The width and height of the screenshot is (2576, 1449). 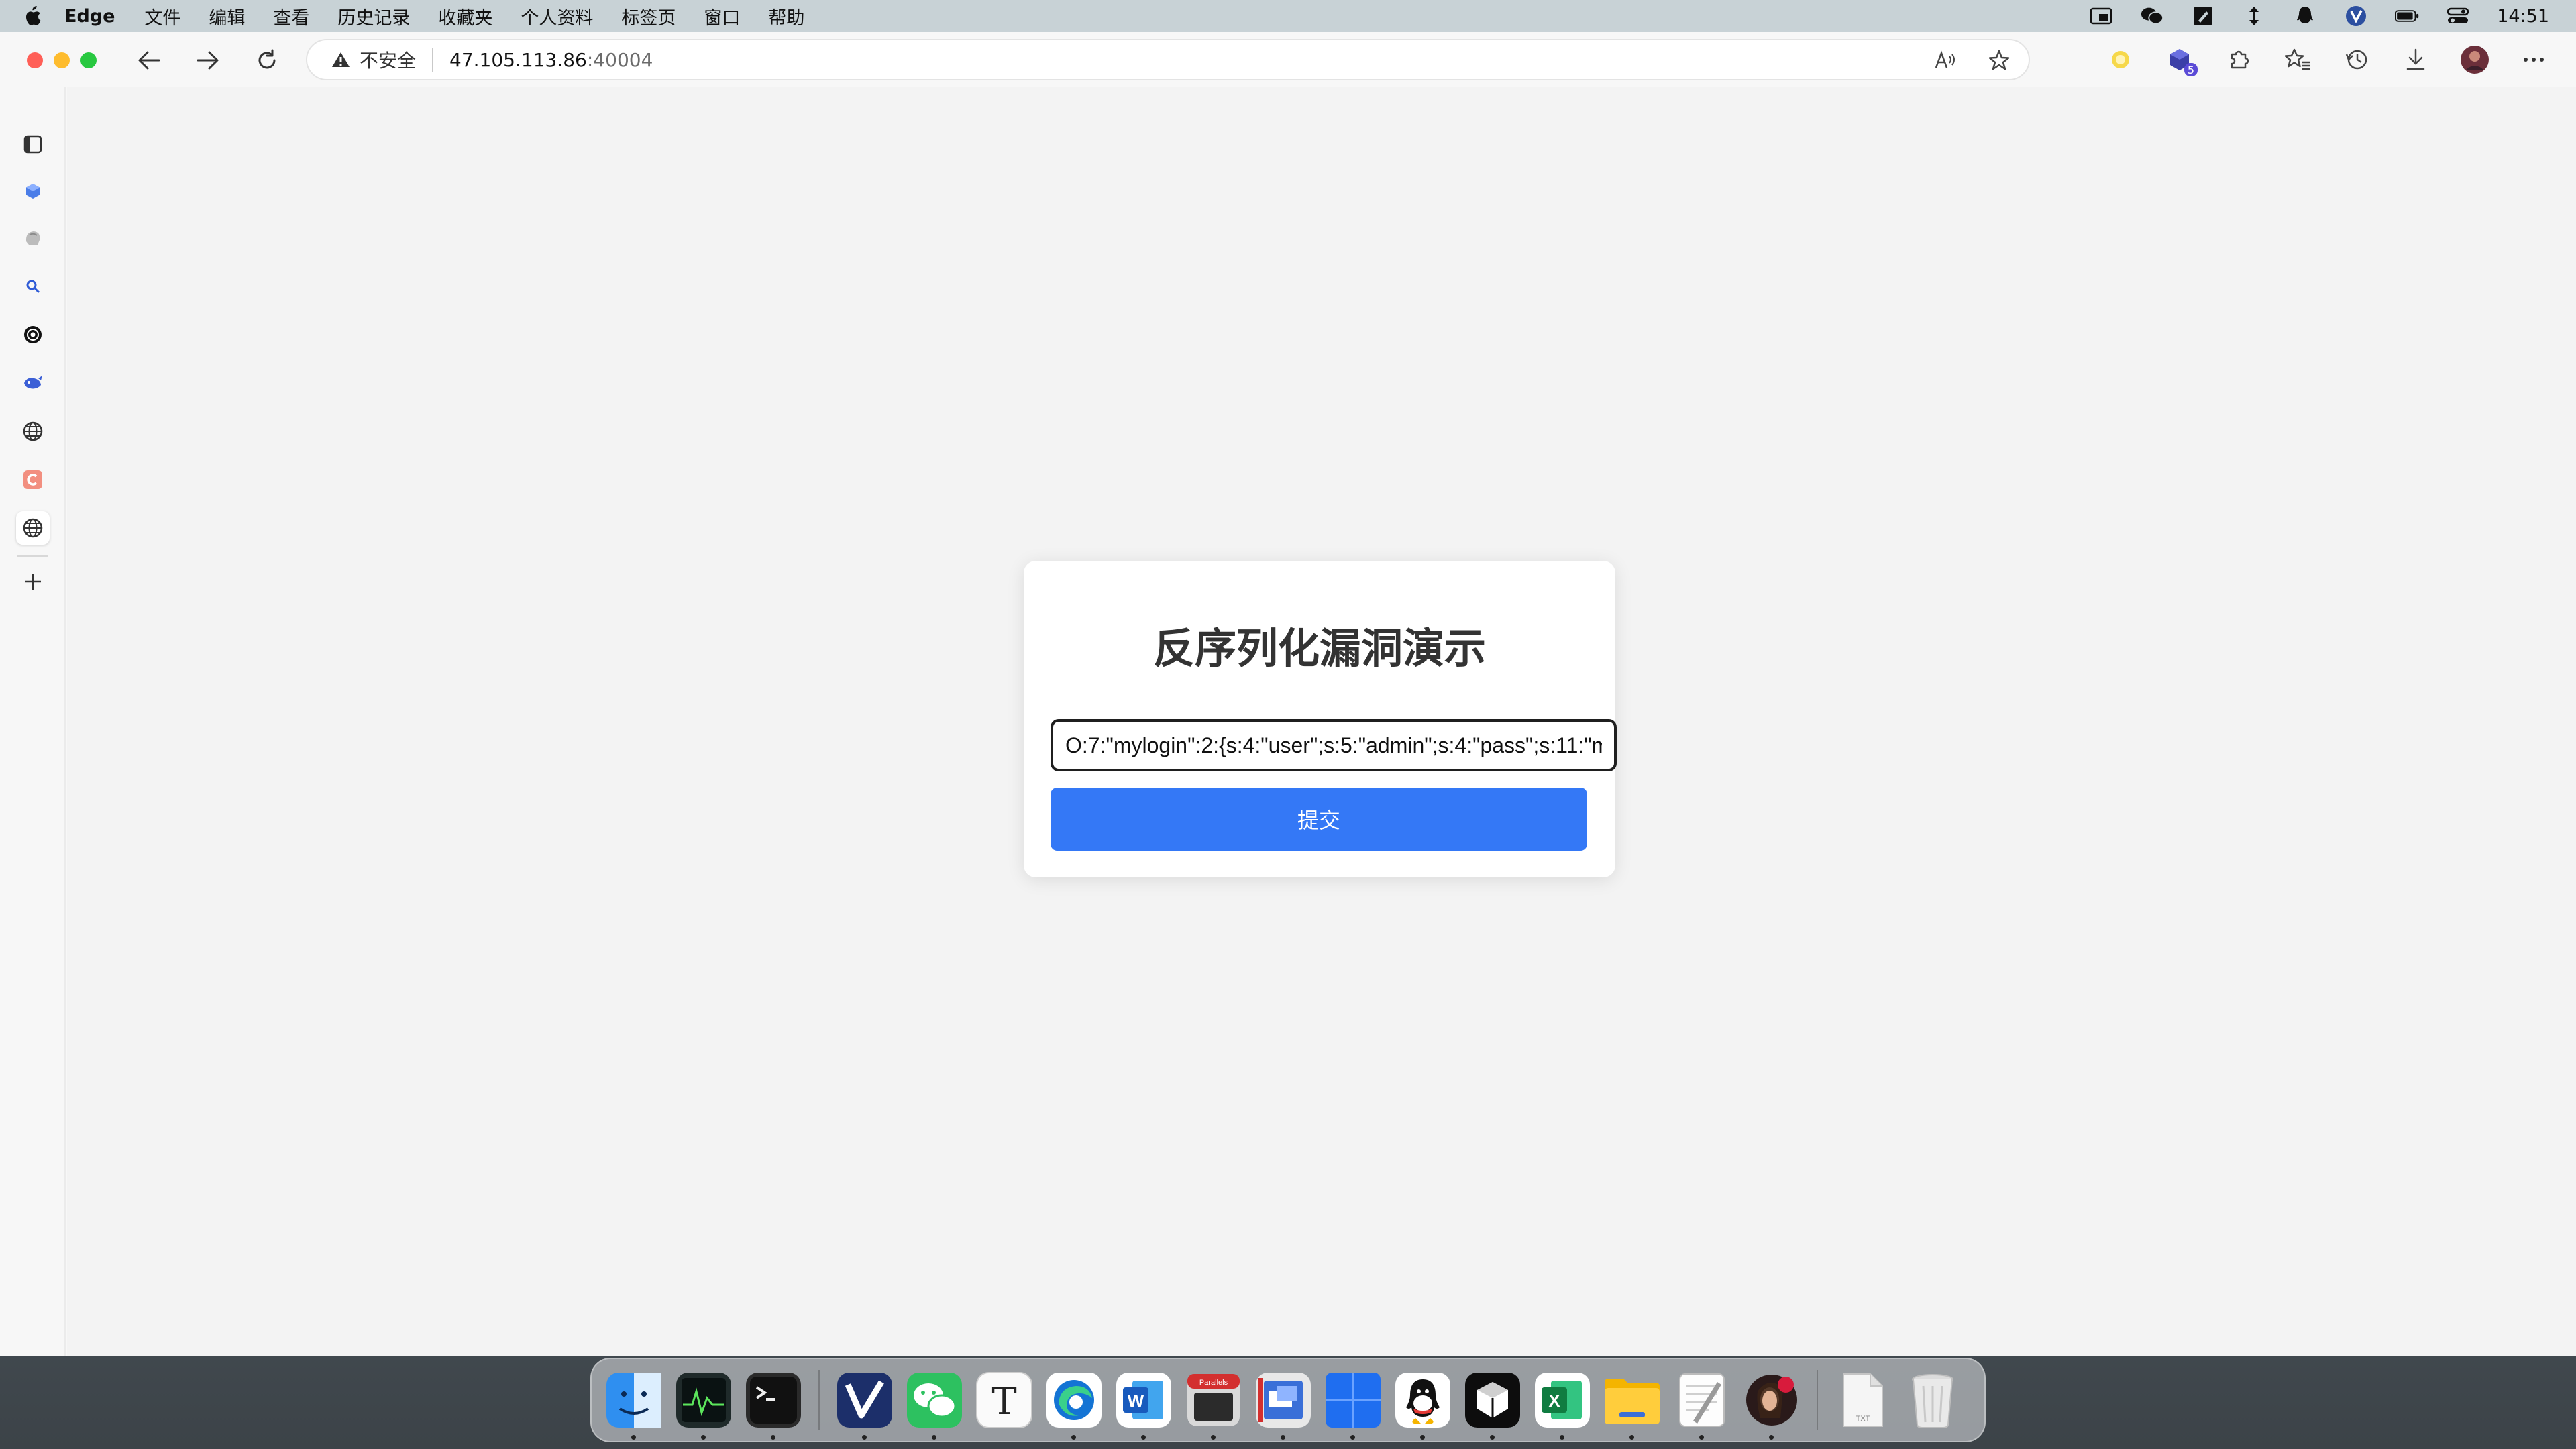 I want to click on page-title: 反序列化漏洞演示, so click(x=1319, y=648).